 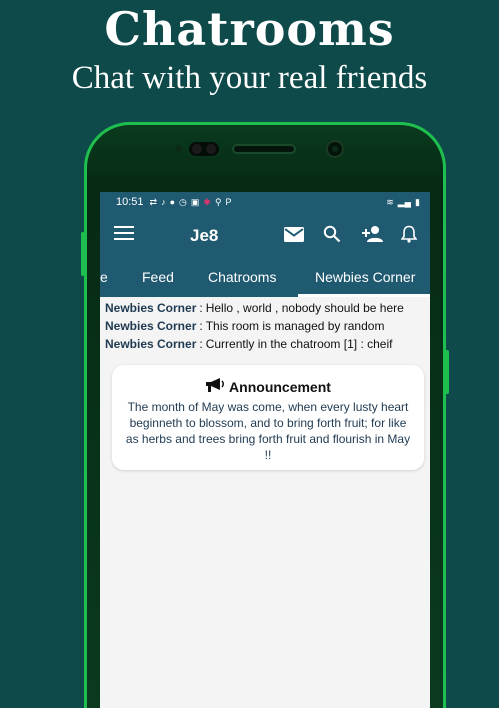 What do you see at coordinates (183, 201) in the screenshot?
I see `notification-icon: ◷` at bounding box center [183, 201].